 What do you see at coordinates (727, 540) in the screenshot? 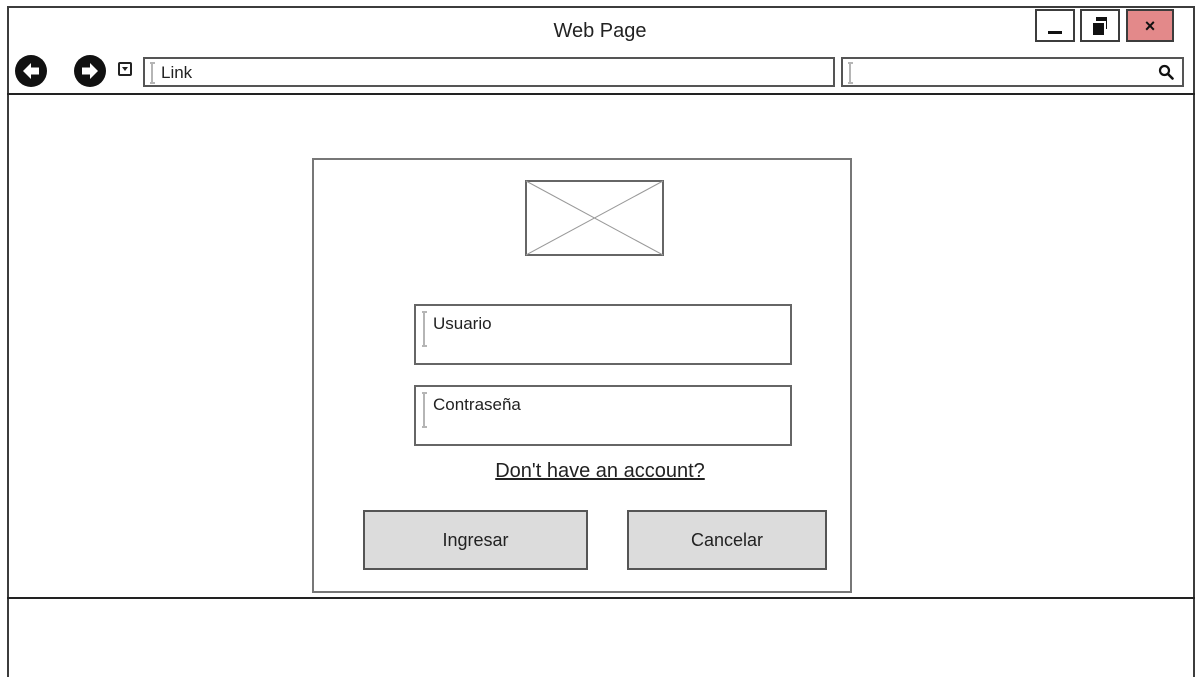
I see `cancel-button: Cancelar` at bounding box center [727, 540].